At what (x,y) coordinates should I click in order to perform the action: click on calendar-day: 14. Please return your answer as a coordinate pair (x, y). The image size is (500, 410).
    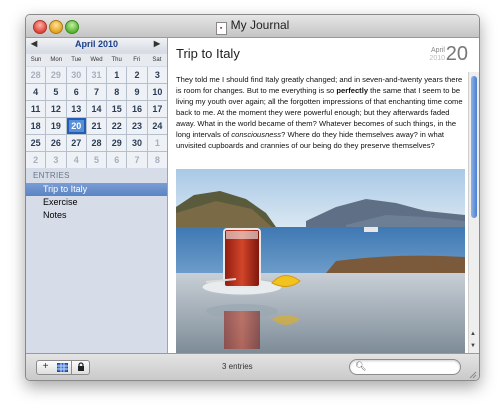
    Looking at the image, I should click on (96, 109).